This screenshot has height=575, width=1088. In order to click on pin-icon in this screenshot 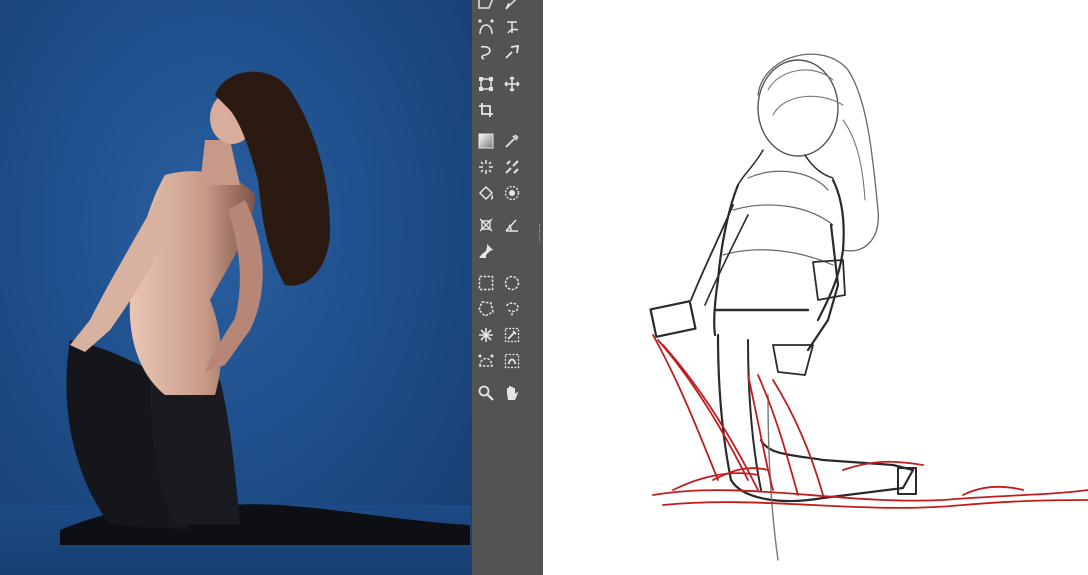, I will do `click(486, 251)`.